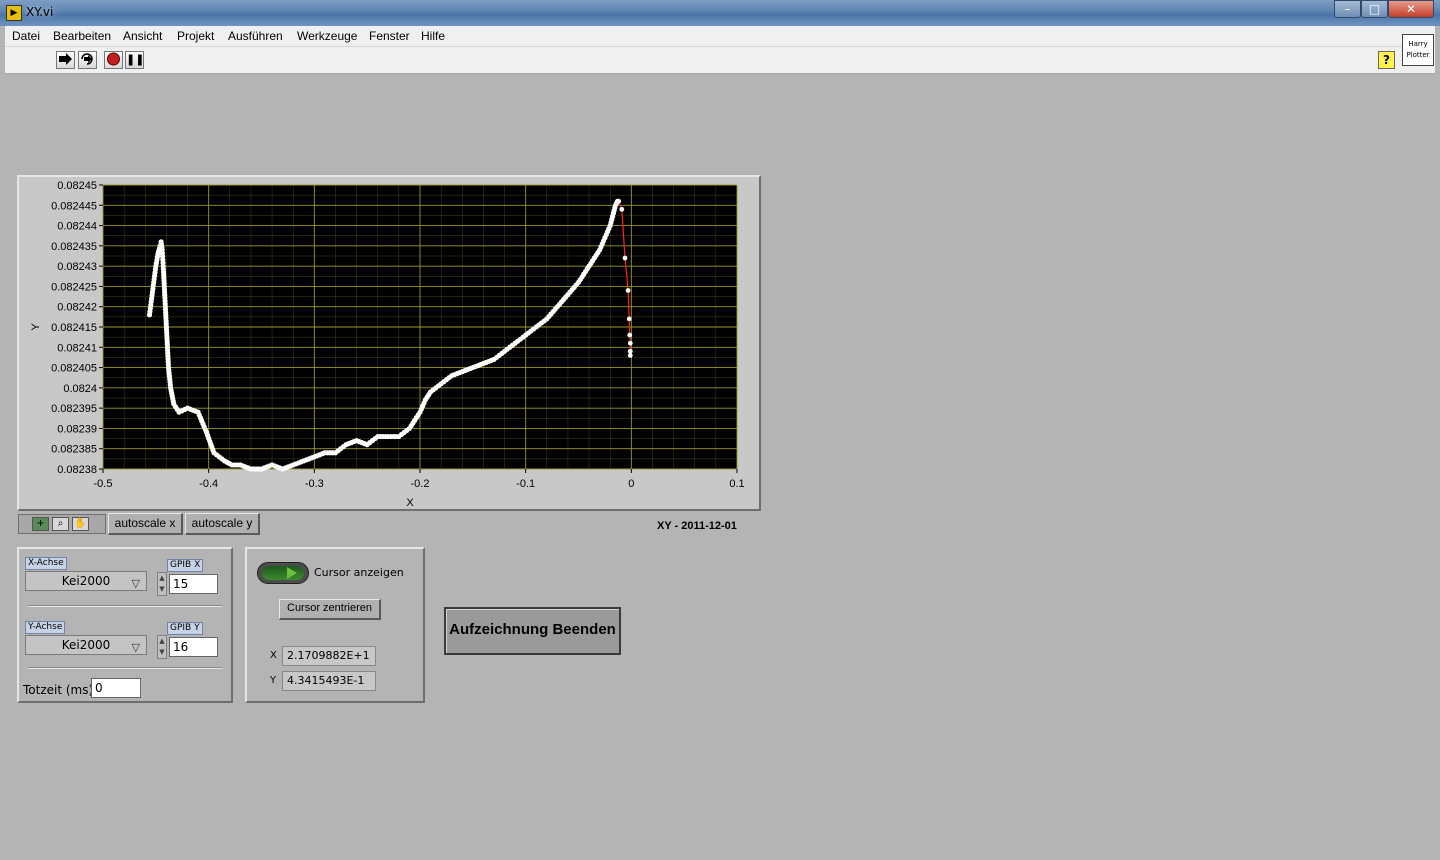 This screenshot has height=860, width=1440. Describe the element at coordinates (1418, 50) in the screenshot. I see `vi-connector-icon: Harry Plotter` at that location.